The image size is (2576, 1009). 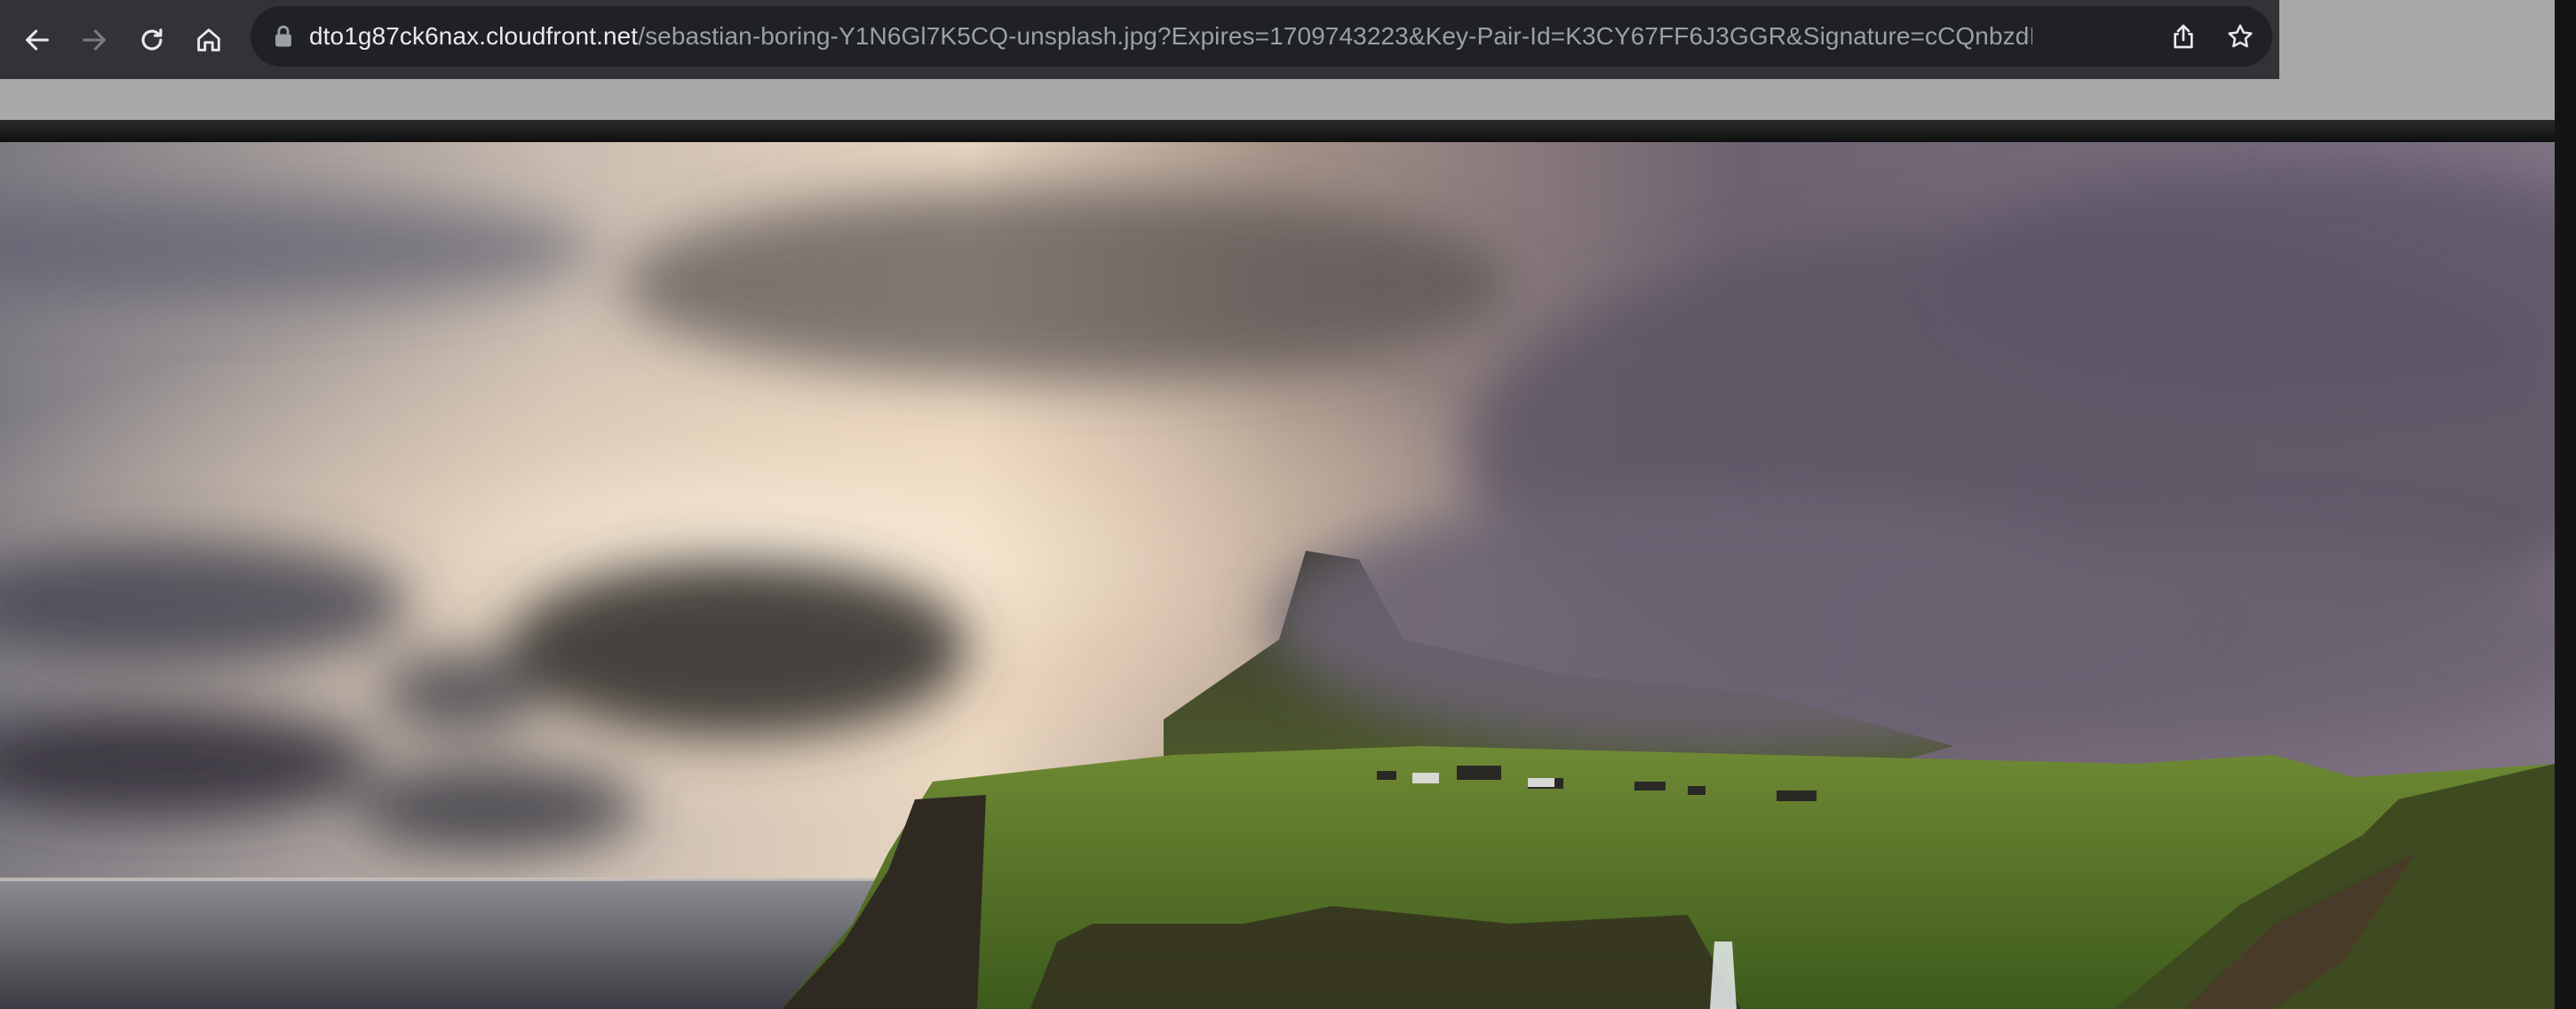 What do you see at coordinates (1277, 99) in the screenshot?
I see `page-background` at bounding box center [1277, 99].